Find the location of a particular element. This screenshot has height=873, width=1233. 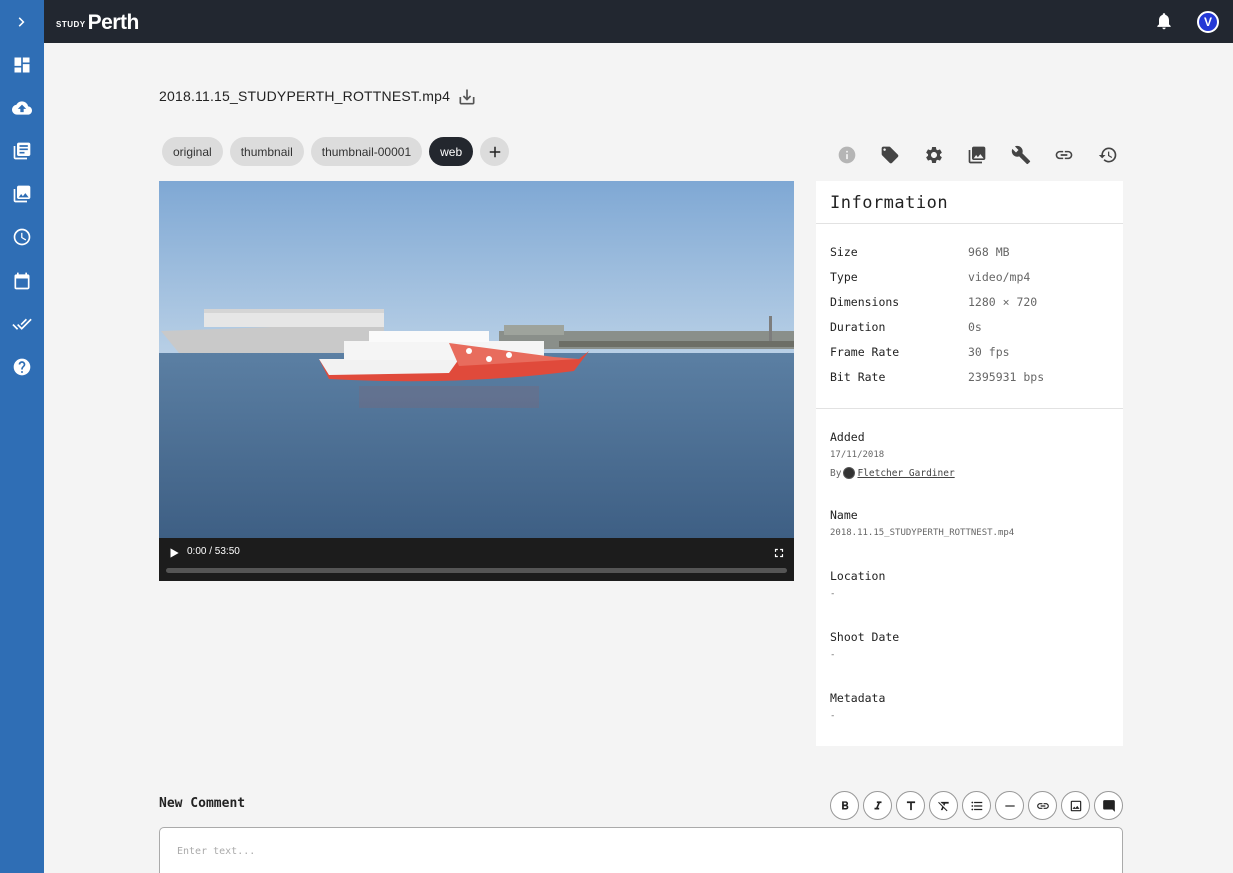

info-value: 30 fps is located at coordinates (989, 352).